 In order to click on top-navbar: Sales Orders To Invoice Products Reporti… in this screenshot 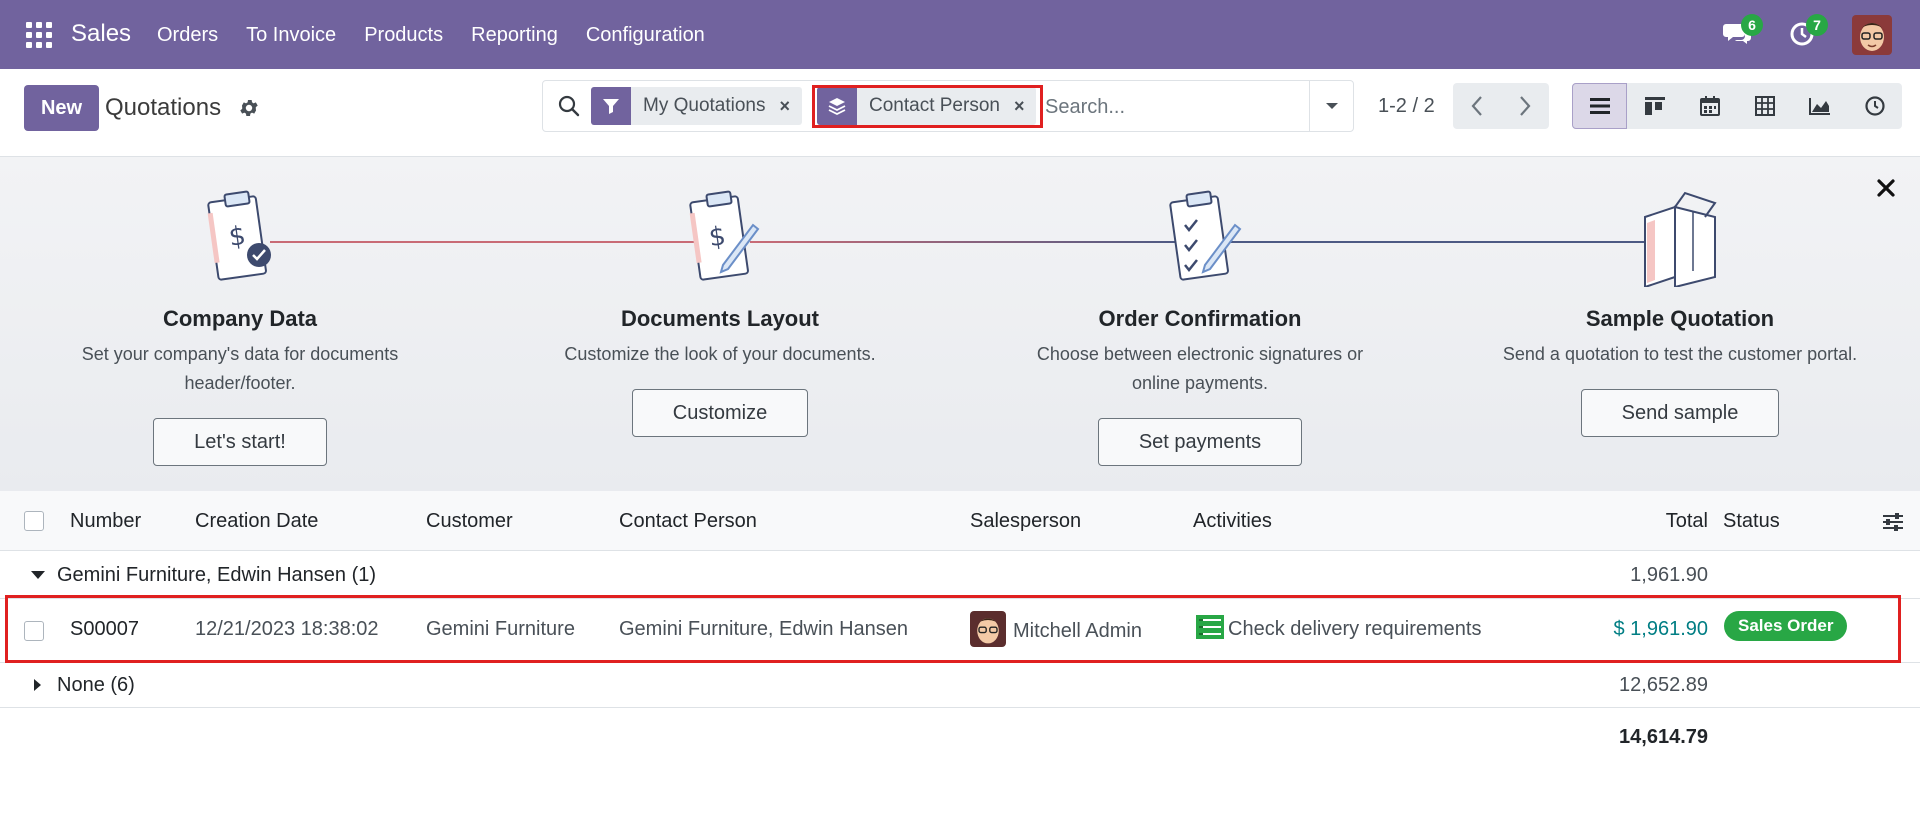, I will do `click(960, 34)`.